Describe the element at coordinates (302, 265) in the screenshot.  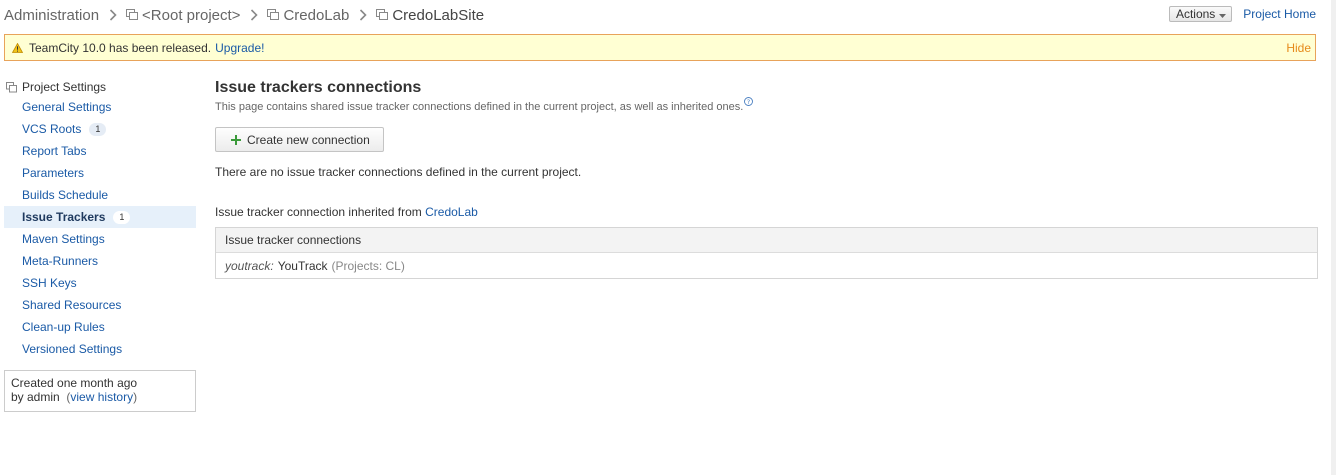
I see `connection-name: YouTrack` at that location.